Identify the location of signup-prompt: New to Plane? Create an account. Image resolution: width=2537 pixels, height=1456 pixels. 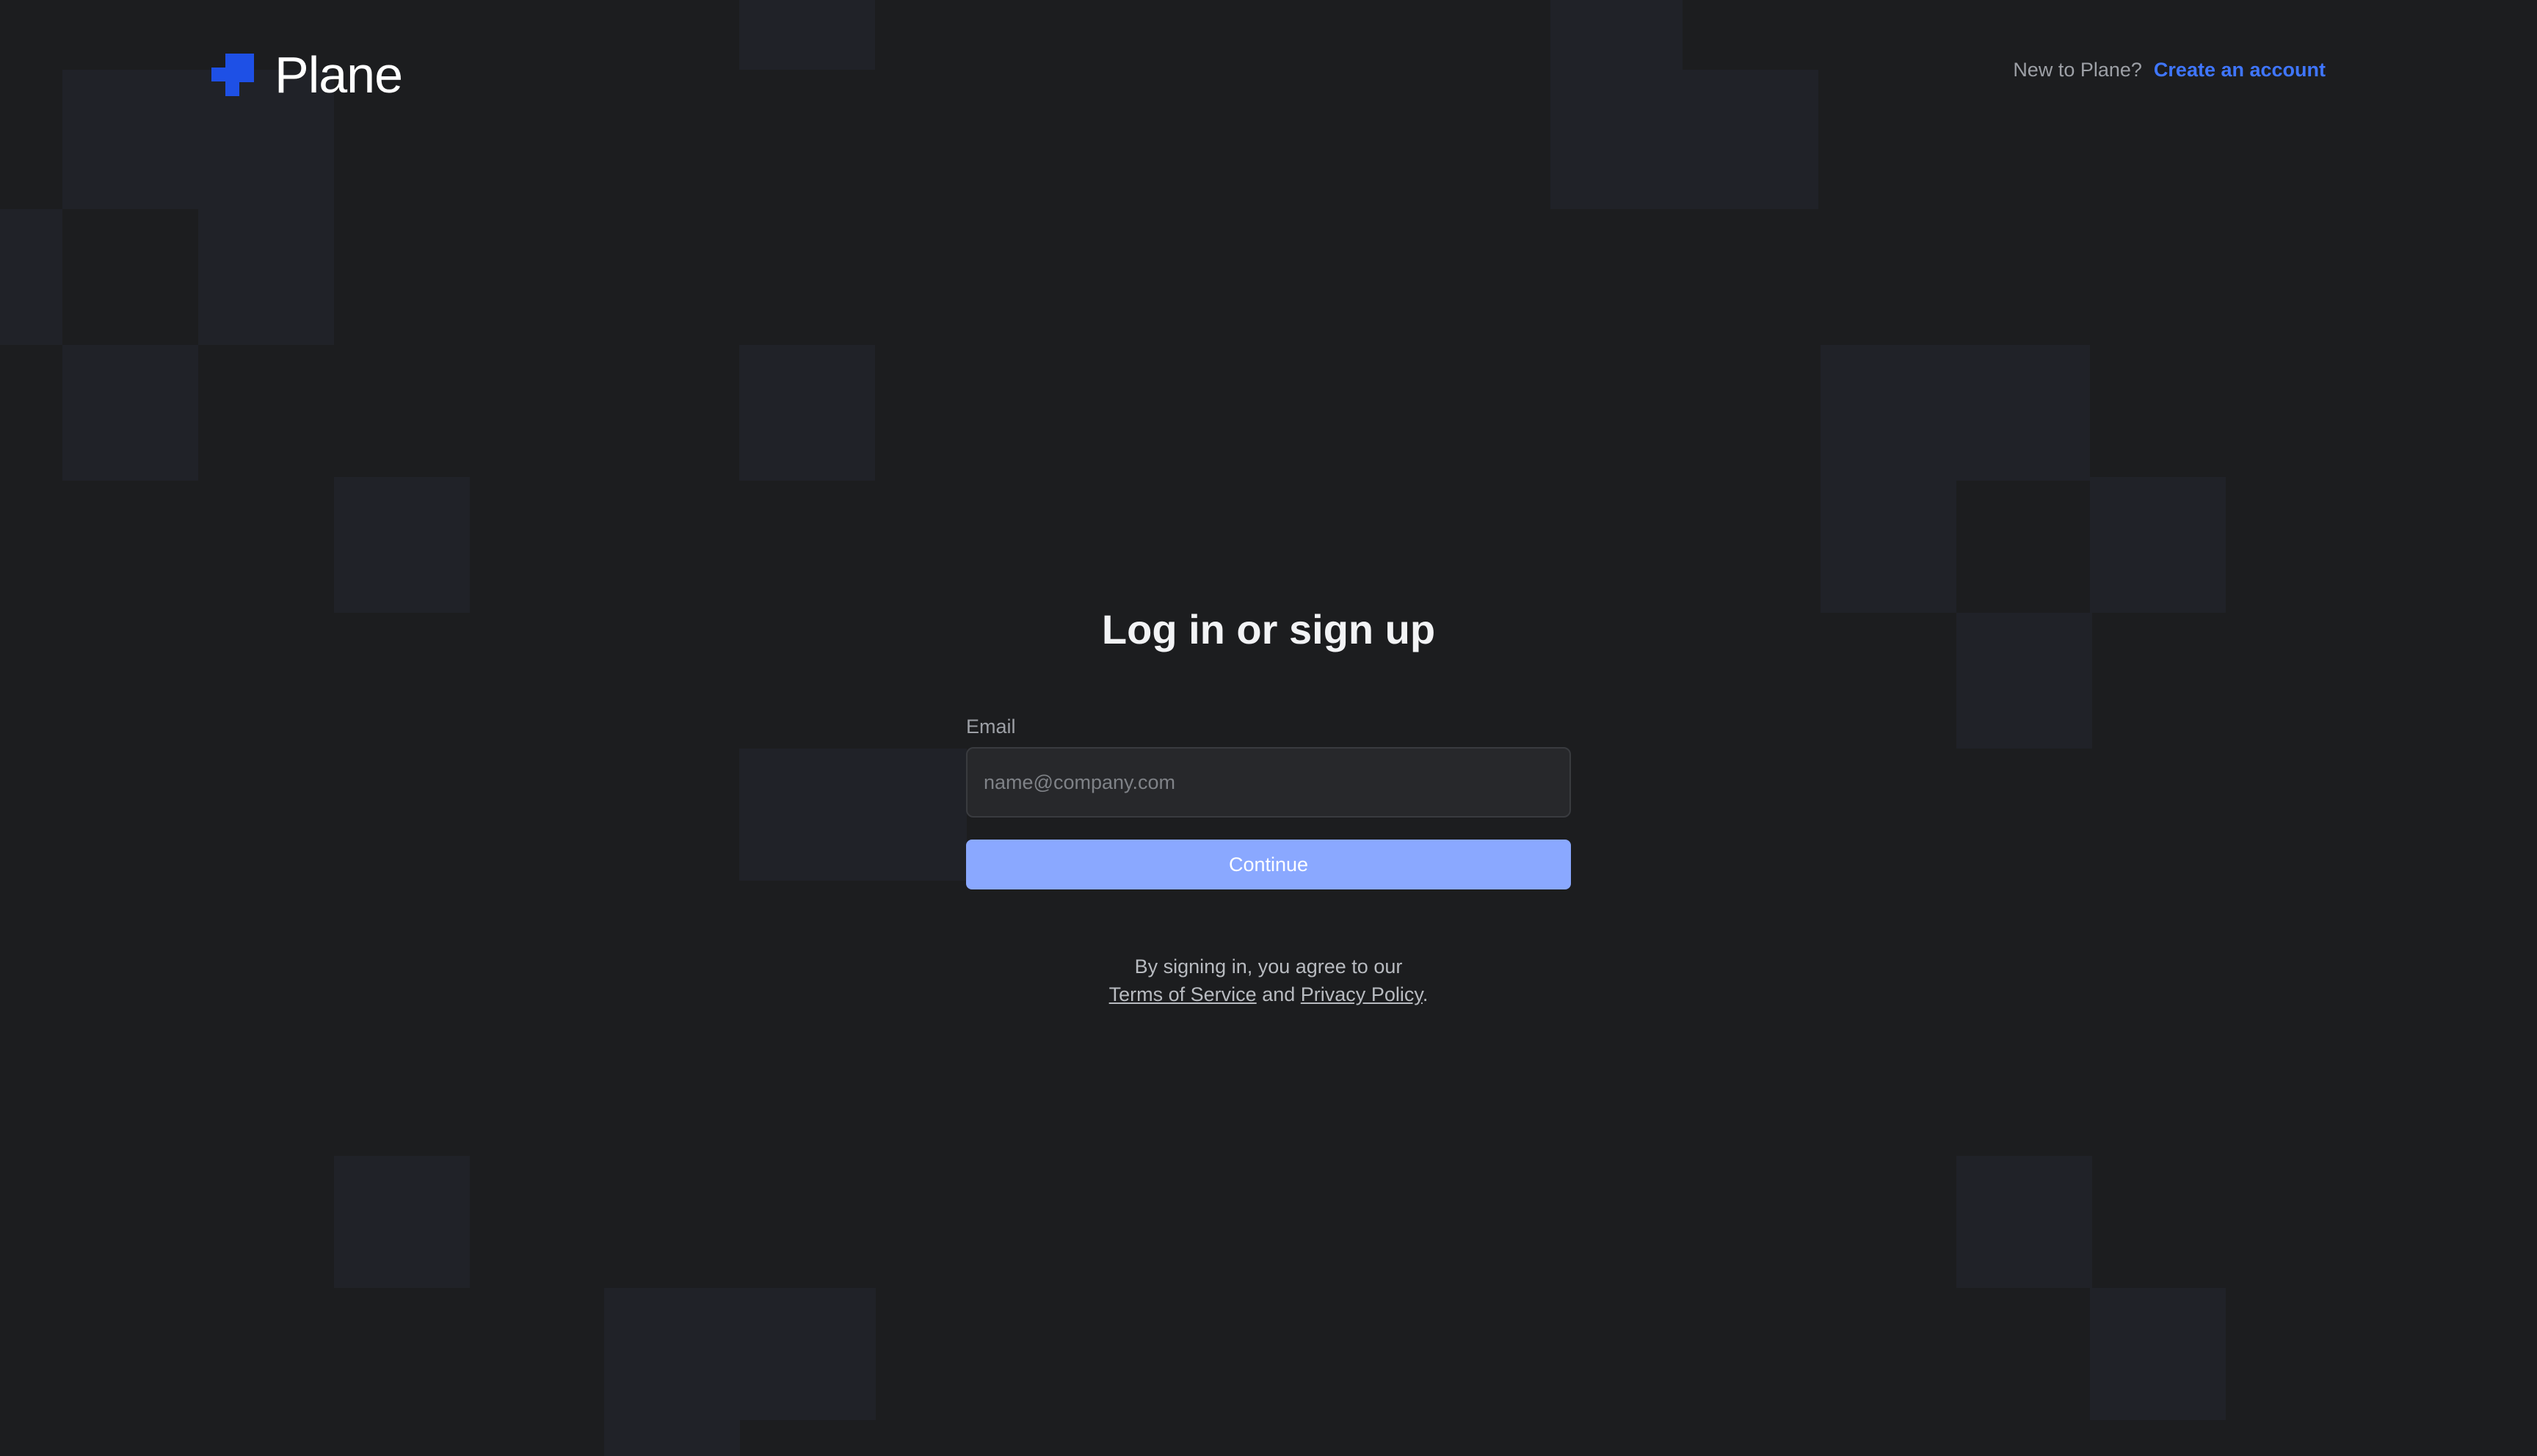
(2169, 70).